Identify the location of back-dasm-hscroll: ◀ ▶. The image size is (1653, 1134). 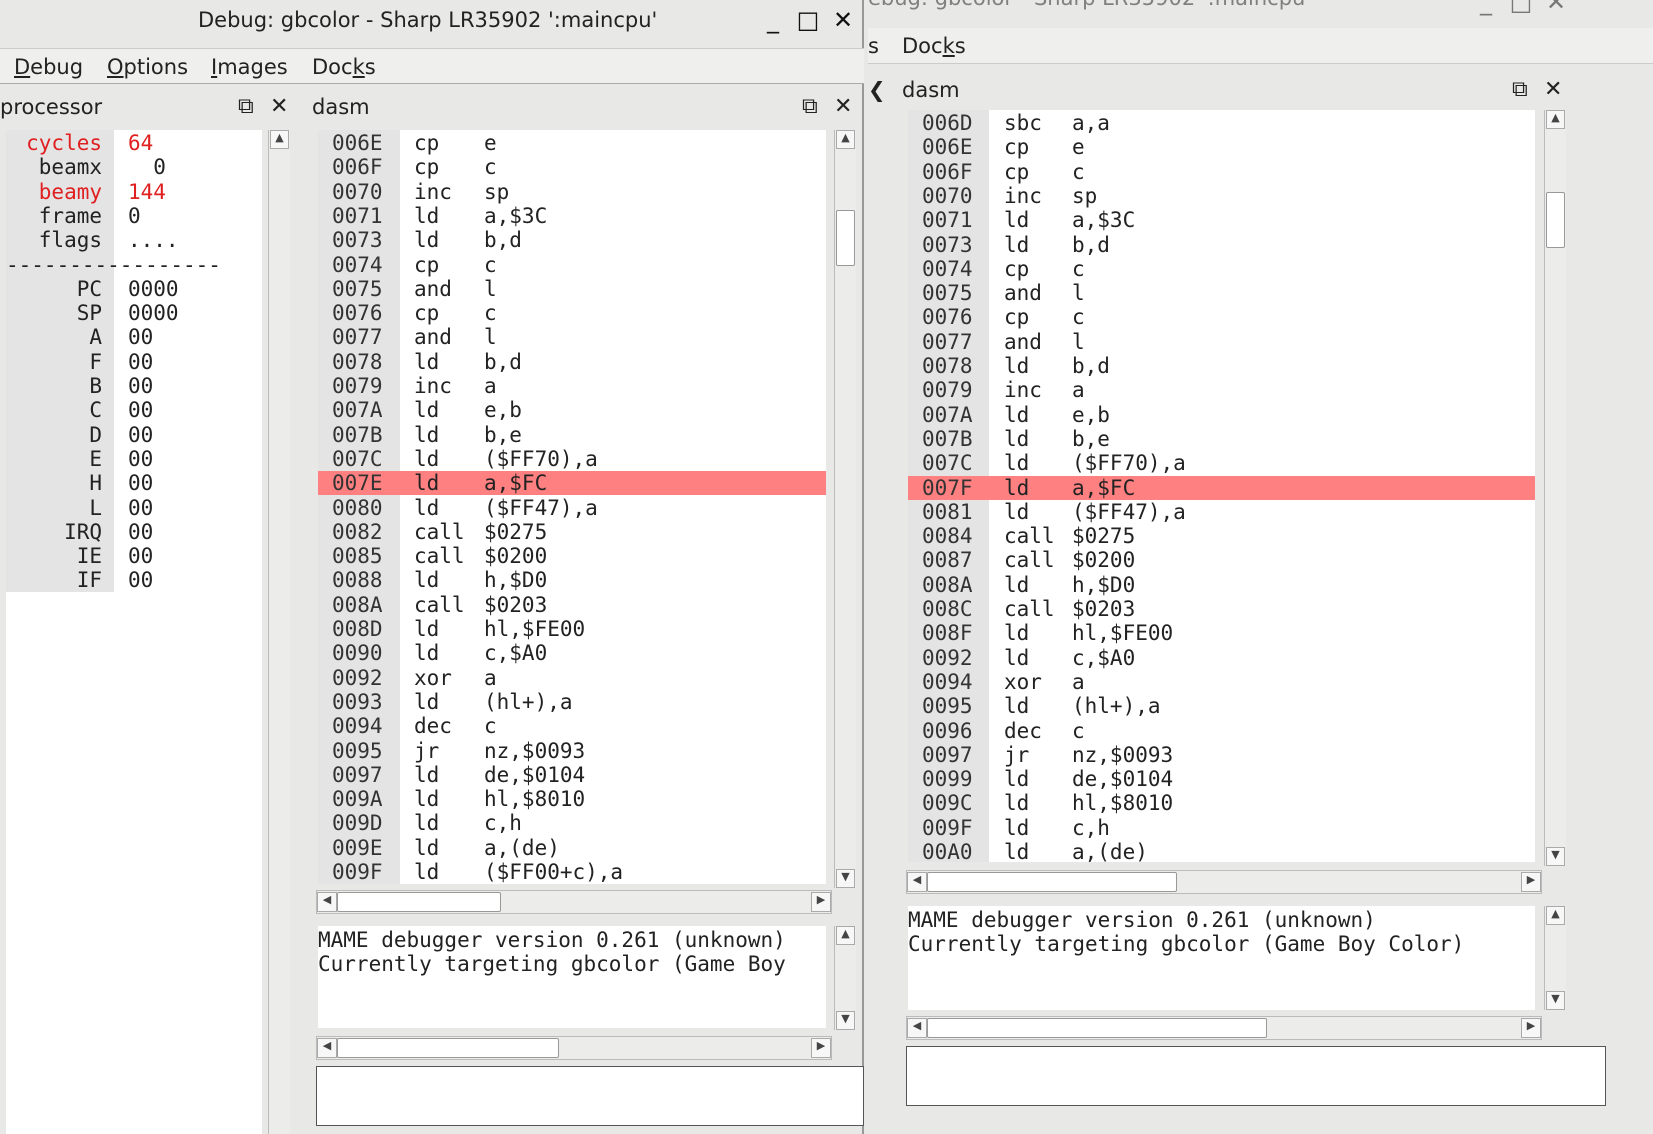
(1224, 882).